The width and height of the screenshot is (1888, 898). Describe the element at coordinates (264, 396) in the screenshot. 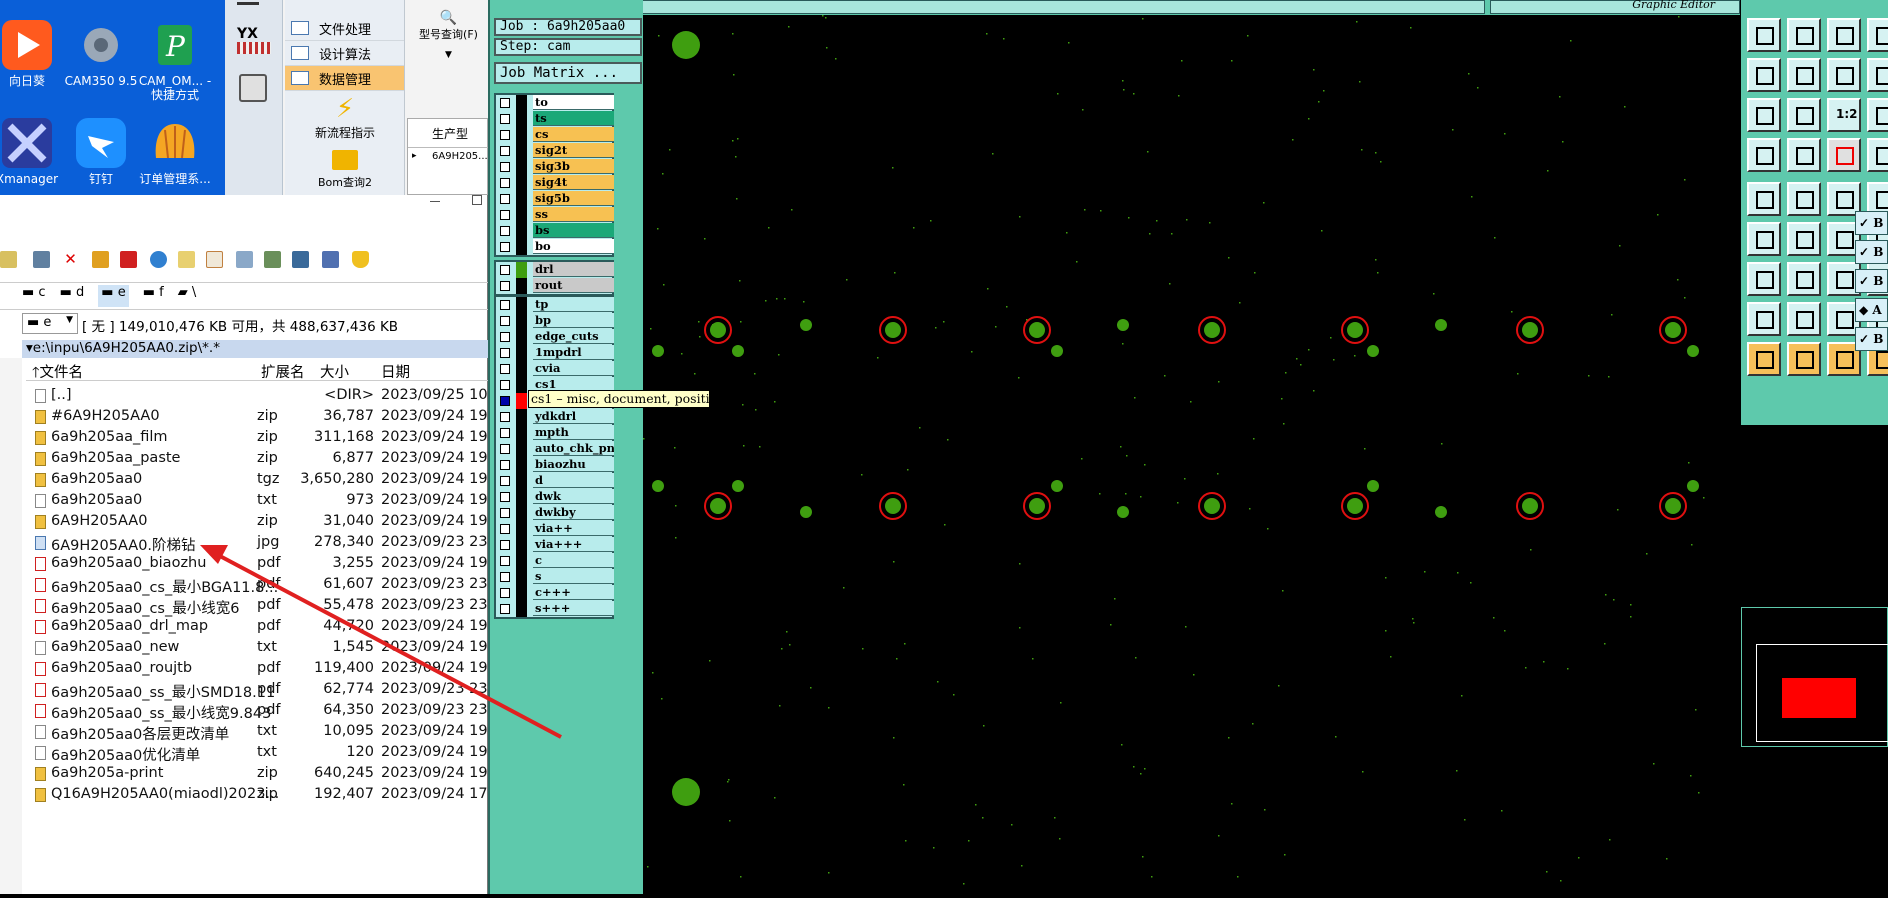

I see `file-row: [..] <DIR> 2023/09/25 10:3` at that location.